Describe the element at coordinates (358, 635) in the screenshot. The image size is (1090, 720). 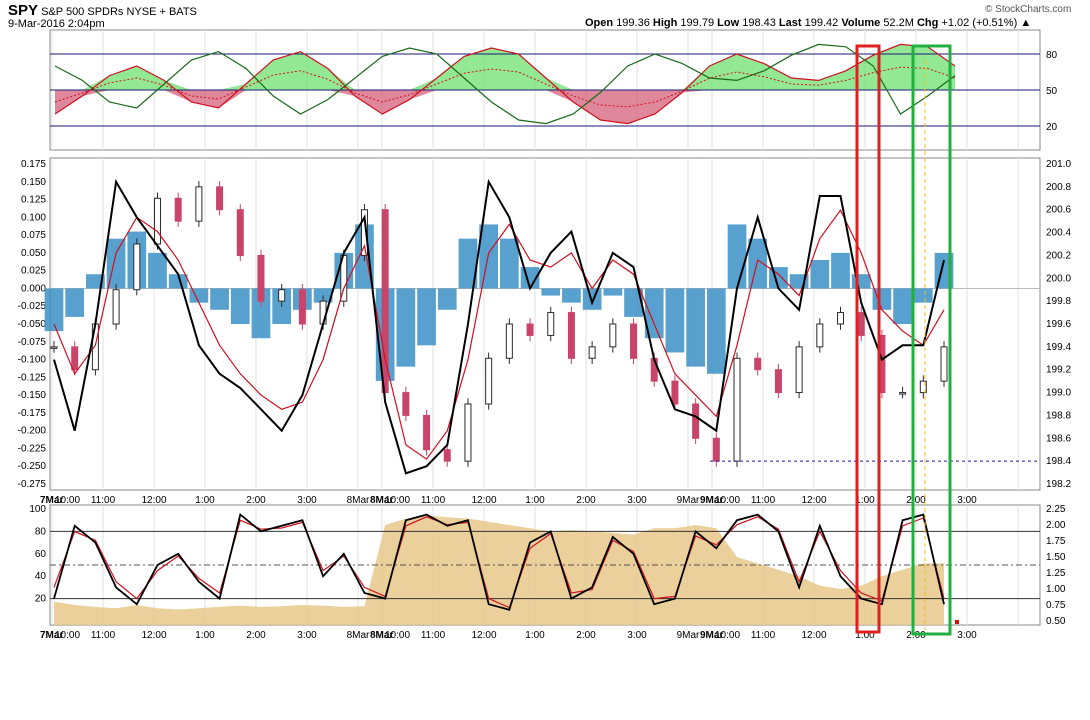
I see `bottom-x-tick-time: 8Mar` at that location.